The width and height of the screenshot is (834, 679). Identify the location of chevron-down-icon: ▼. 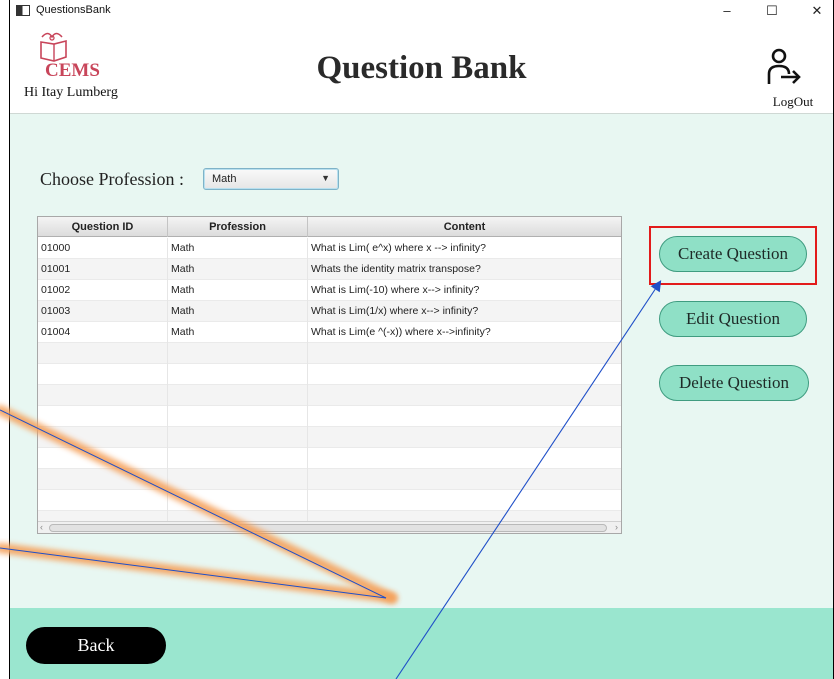
(325, 178).